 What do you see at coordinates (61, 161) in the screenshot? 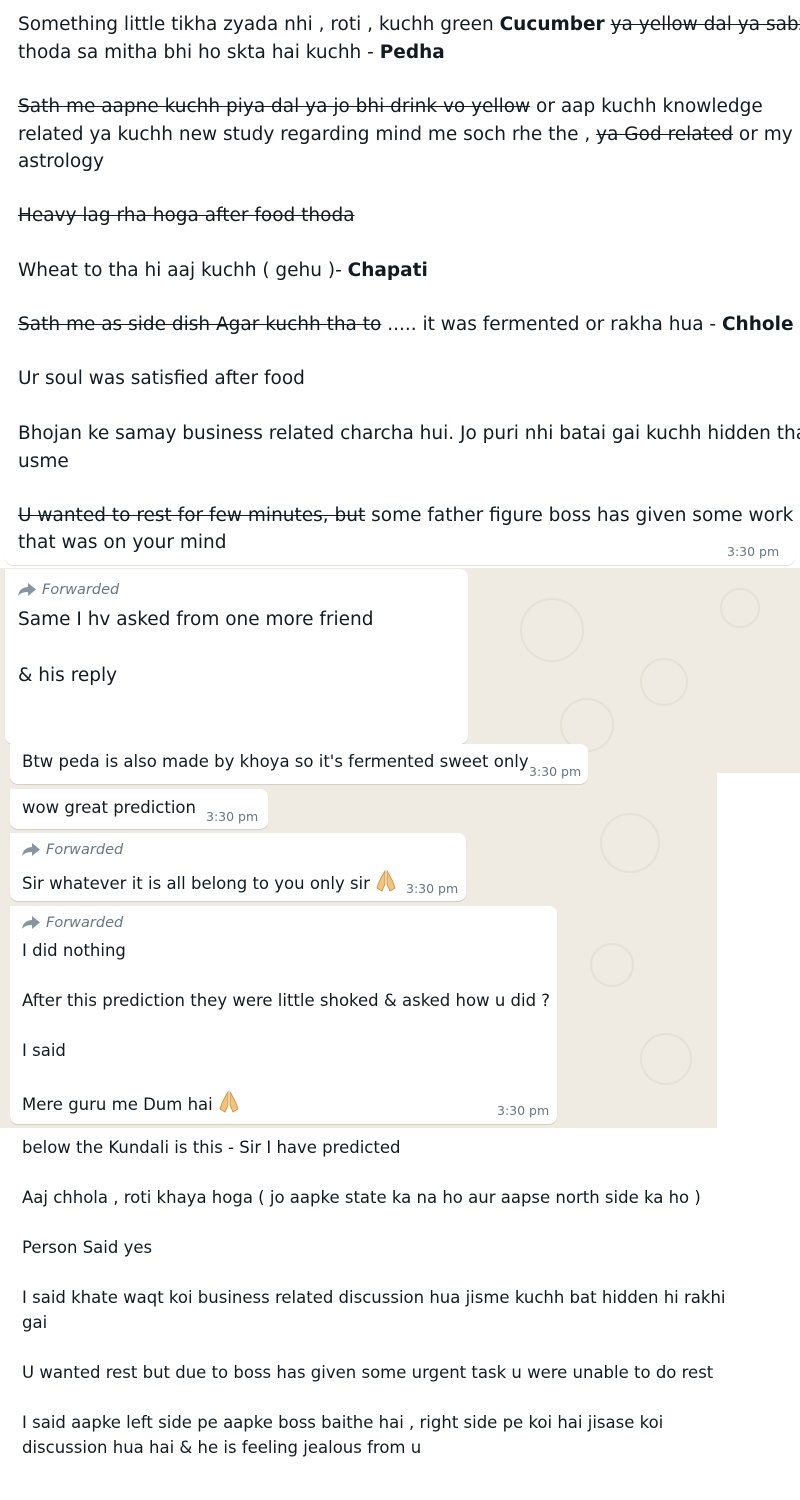
I see `text-line: astrology` at bounding box center [61, 161].